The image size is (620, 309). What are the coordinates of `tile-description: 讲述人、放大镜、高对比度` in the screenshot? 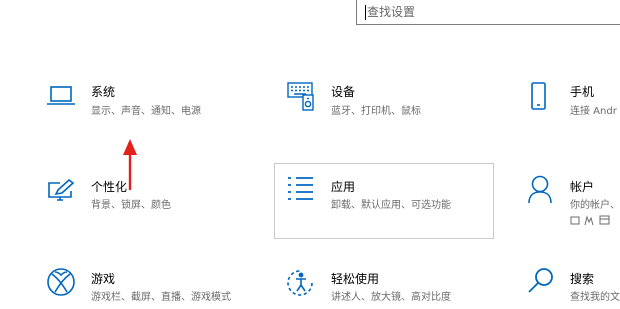 It's located at (391, 297).